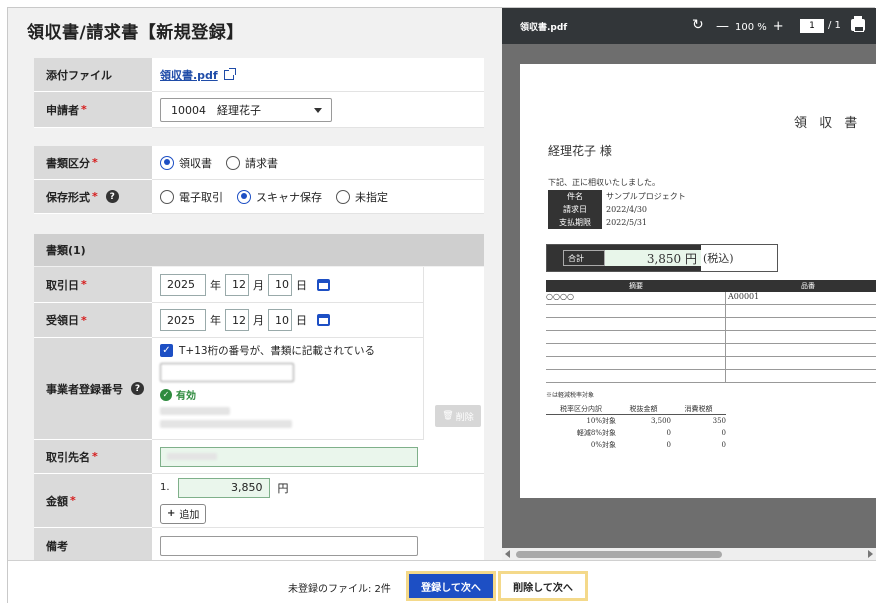  I want to click on pdf-info-row: 支払期限 2022/5/31, so click(617, 222).